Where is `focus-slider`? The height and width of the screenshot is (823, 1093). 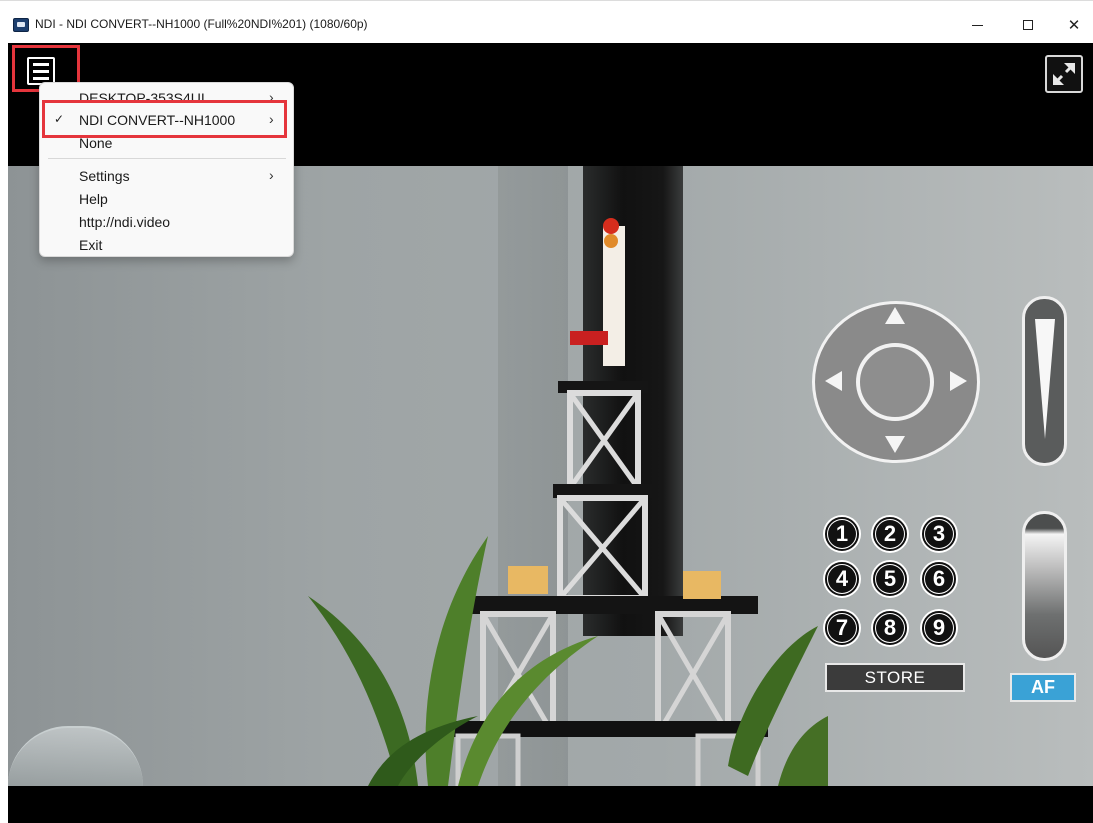
focus-slider is located at coordinates (1044, 586).